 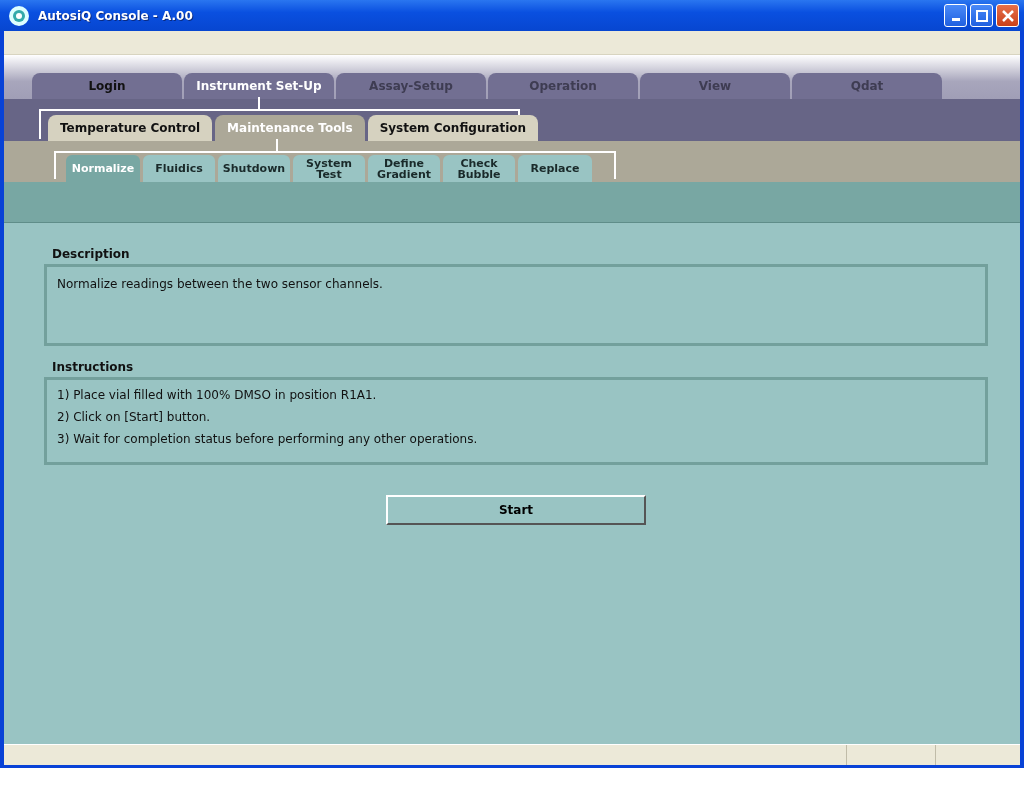 What do you see at coordinates (259, 86) in the screenshot?
I see `main-tab: Instrument Set-Up` at bounding box center [259, 86].